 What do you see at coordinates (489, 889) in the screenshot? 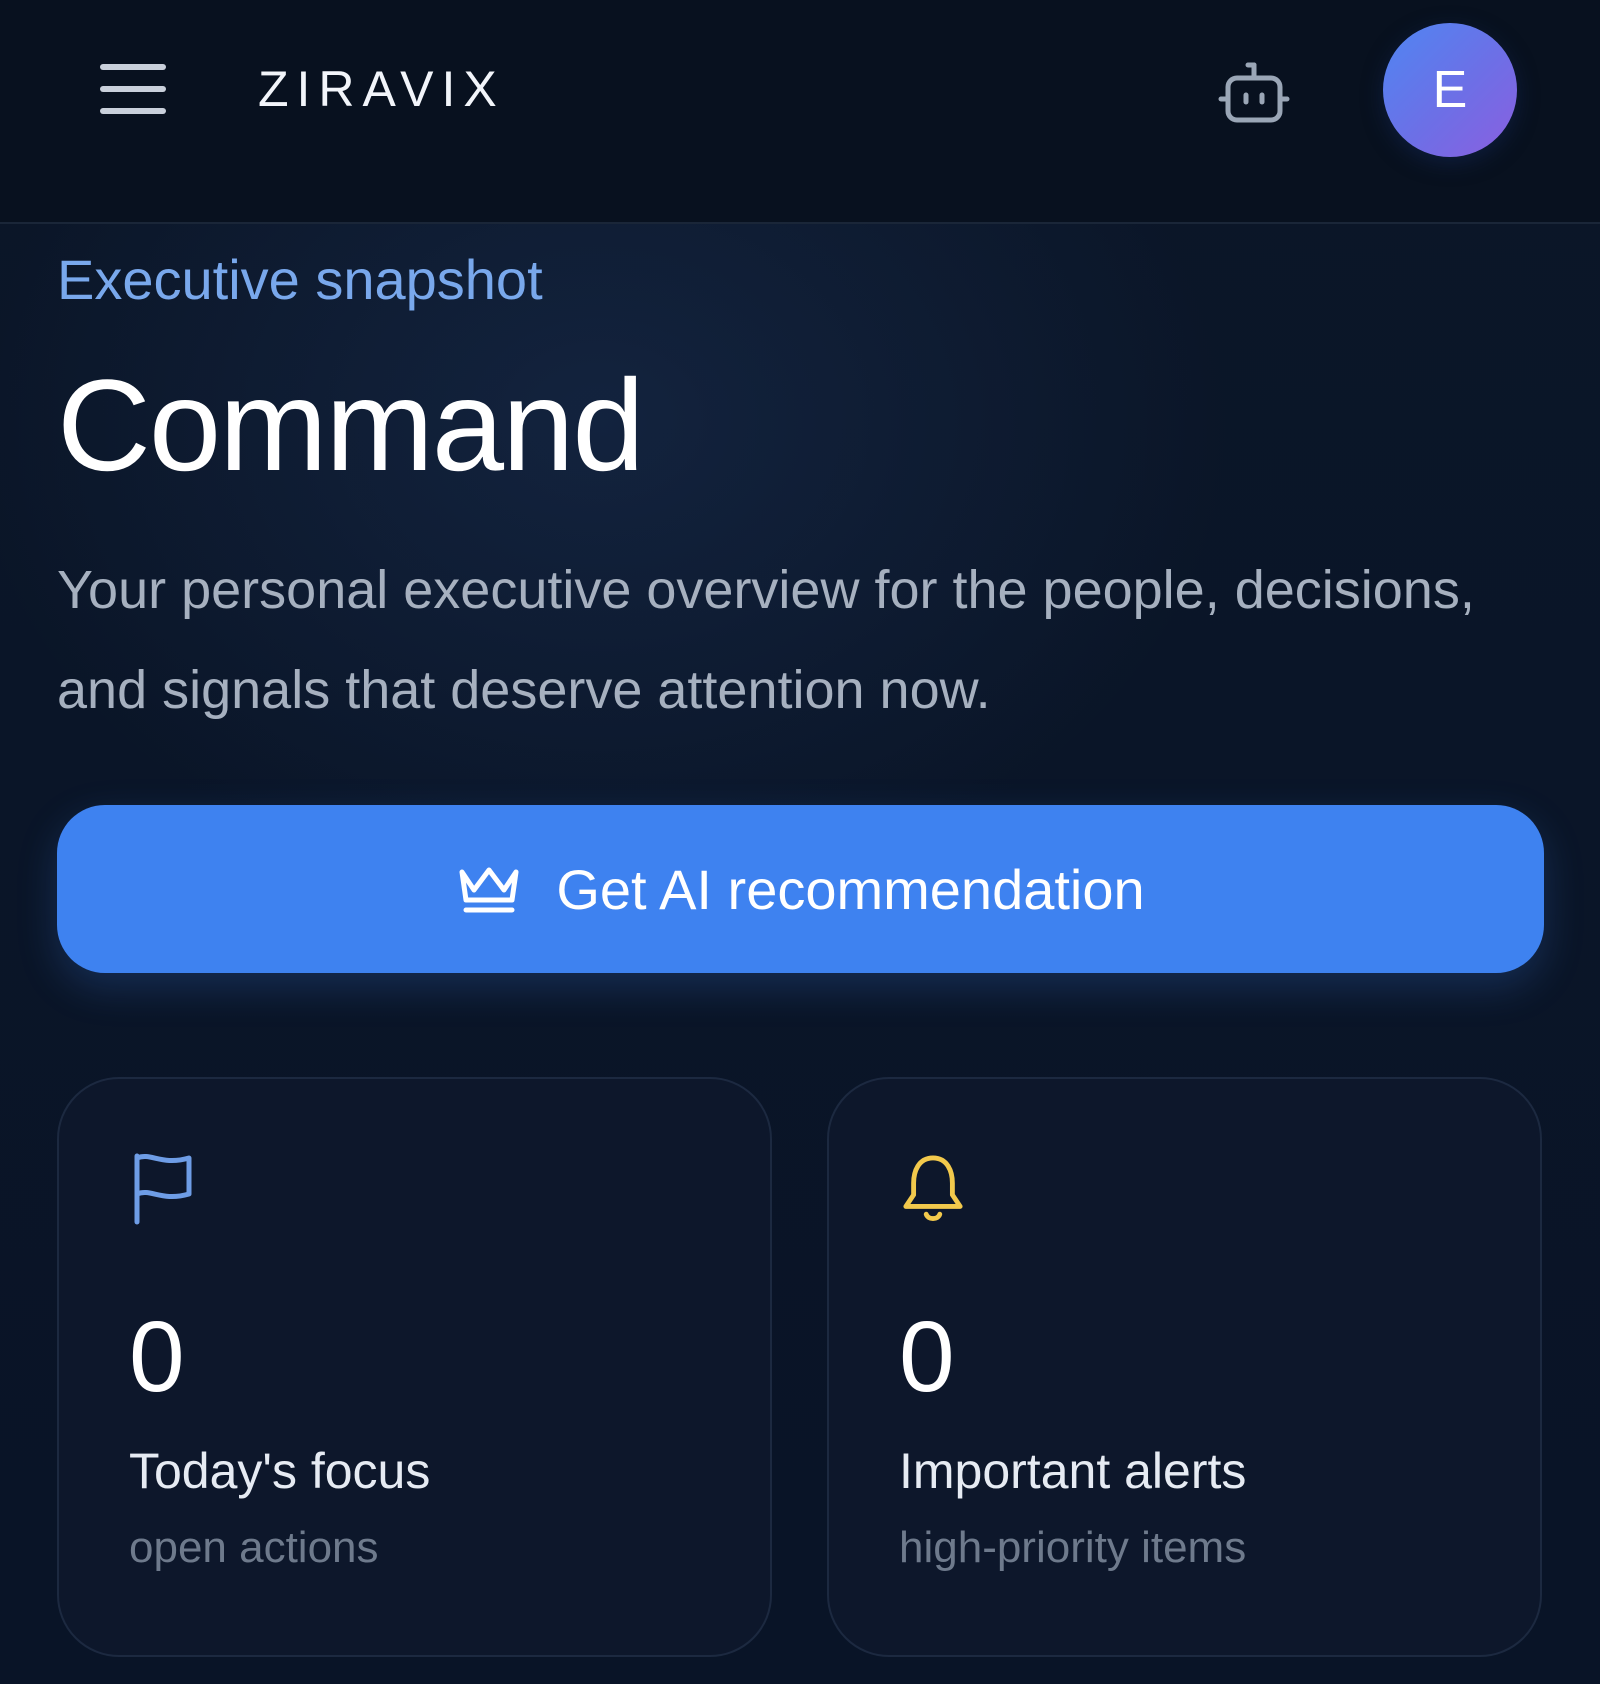
I see `crown-icon` at bounding box center [489, 889].